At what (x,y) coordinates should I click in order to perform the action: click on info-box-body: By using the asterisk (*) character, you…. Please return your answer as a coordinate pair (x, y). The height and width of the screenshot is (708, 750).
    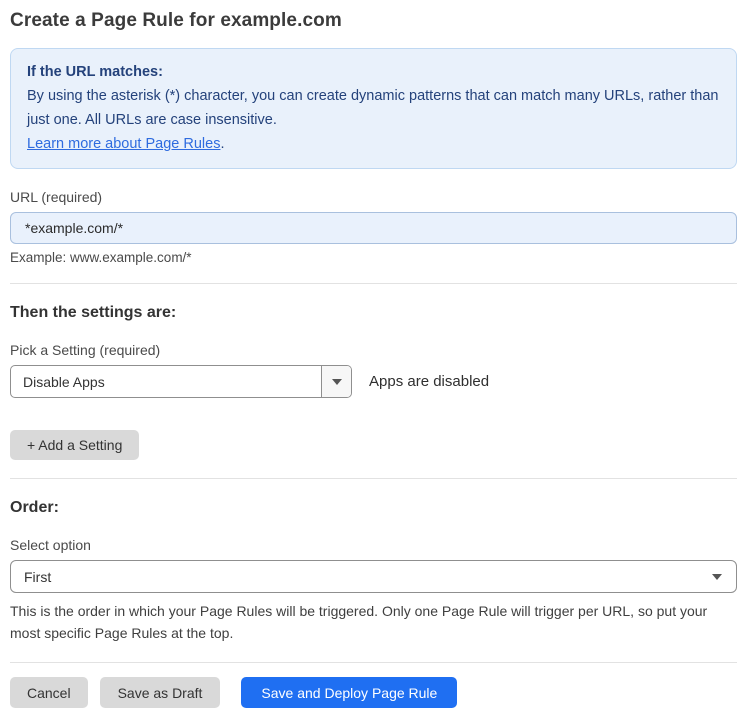
    Looking at the image, I should click on (373, 108).